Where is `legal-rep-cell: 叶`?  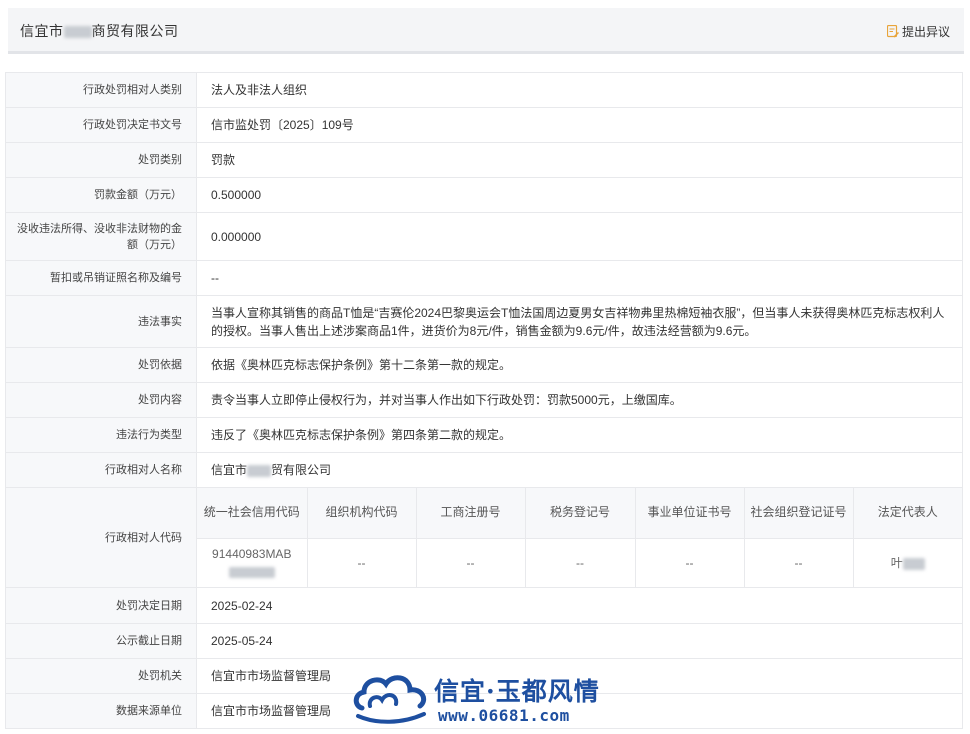 legal-rep-cell: 叶 is located at coordinates (907, 562).